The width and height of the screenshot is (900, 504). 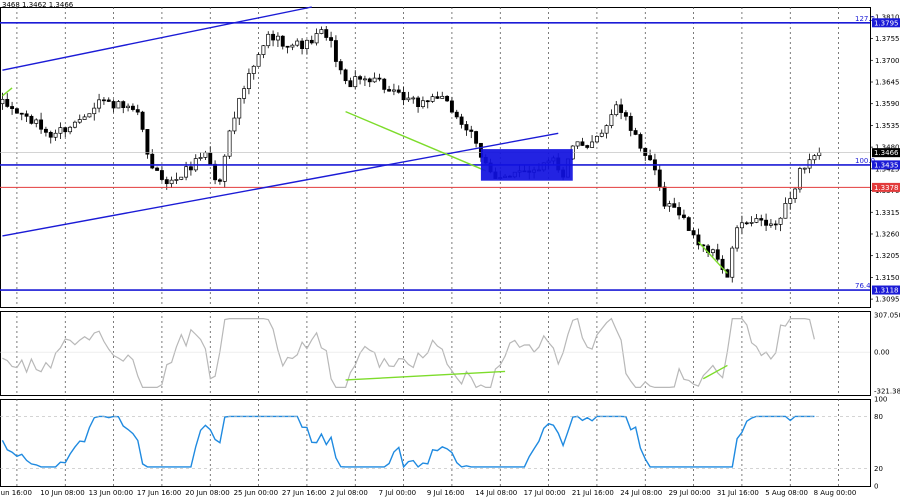 What do you see at coordinates (887, 104) in the screenshot?
I see `price-tick-label: 1.3590` at bounding box center [887, 104].